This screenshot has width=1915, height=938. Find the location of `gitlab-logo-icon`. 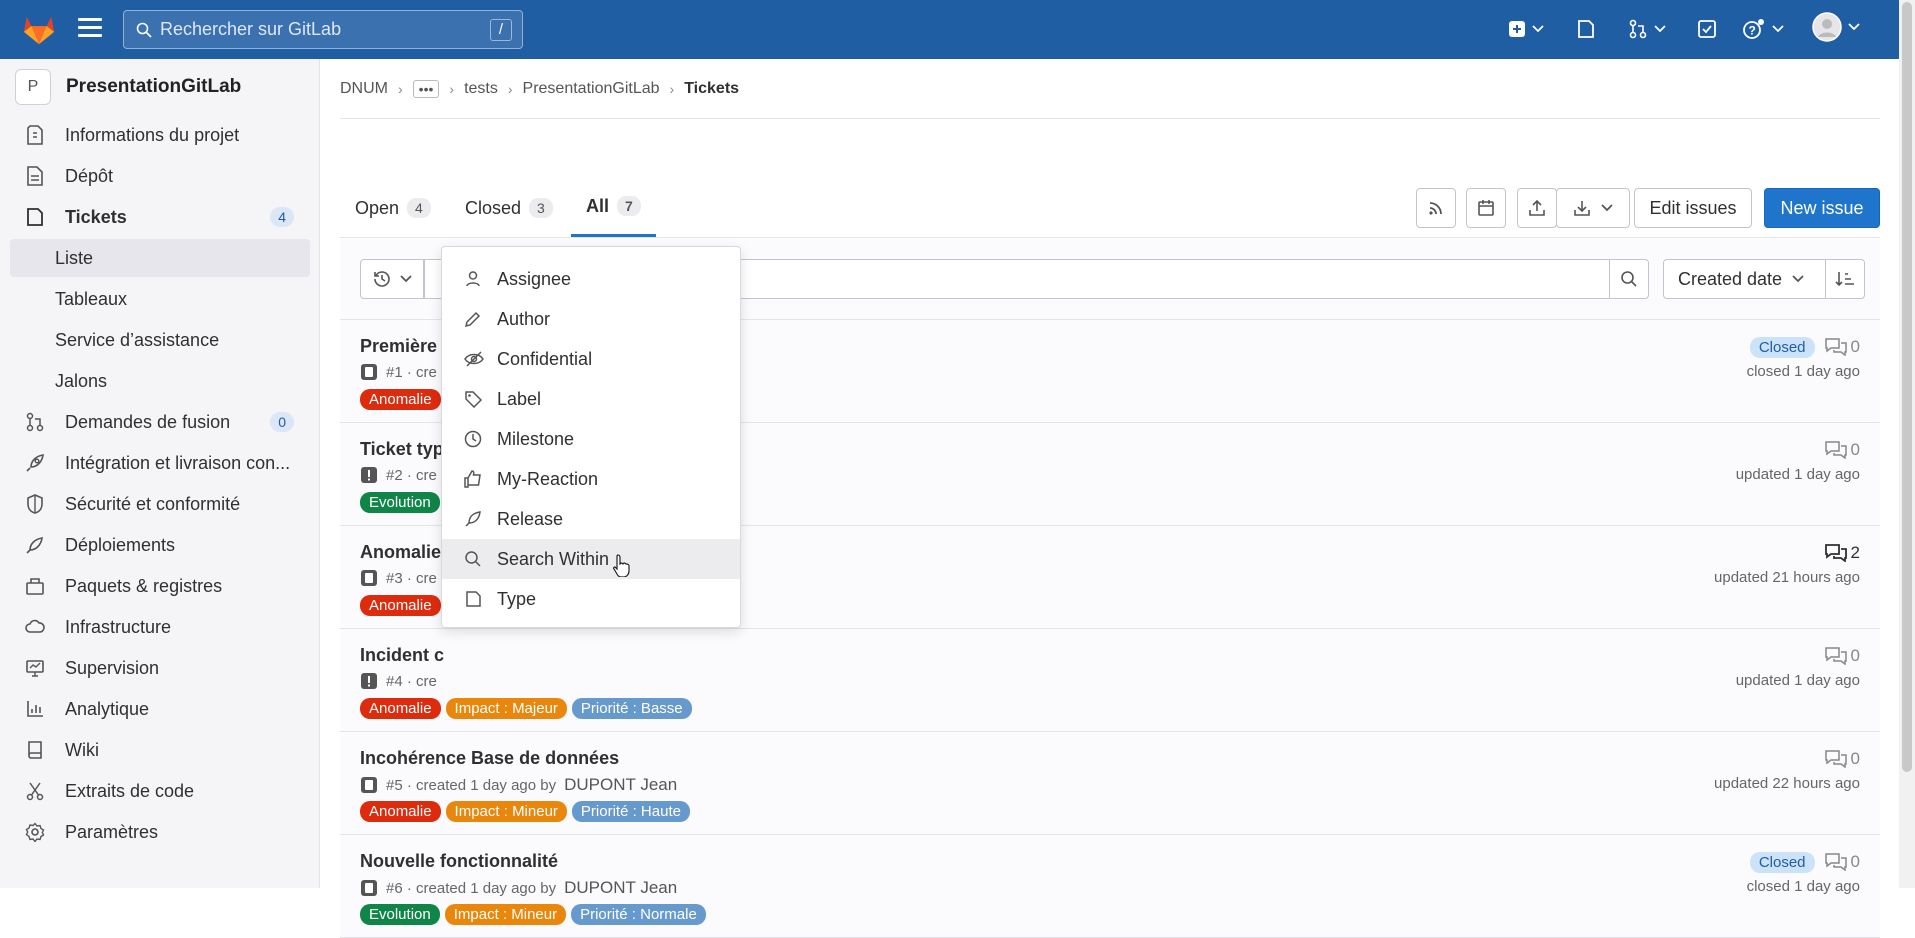

gitlab-logo-icon is located at coordinates (39, 29).